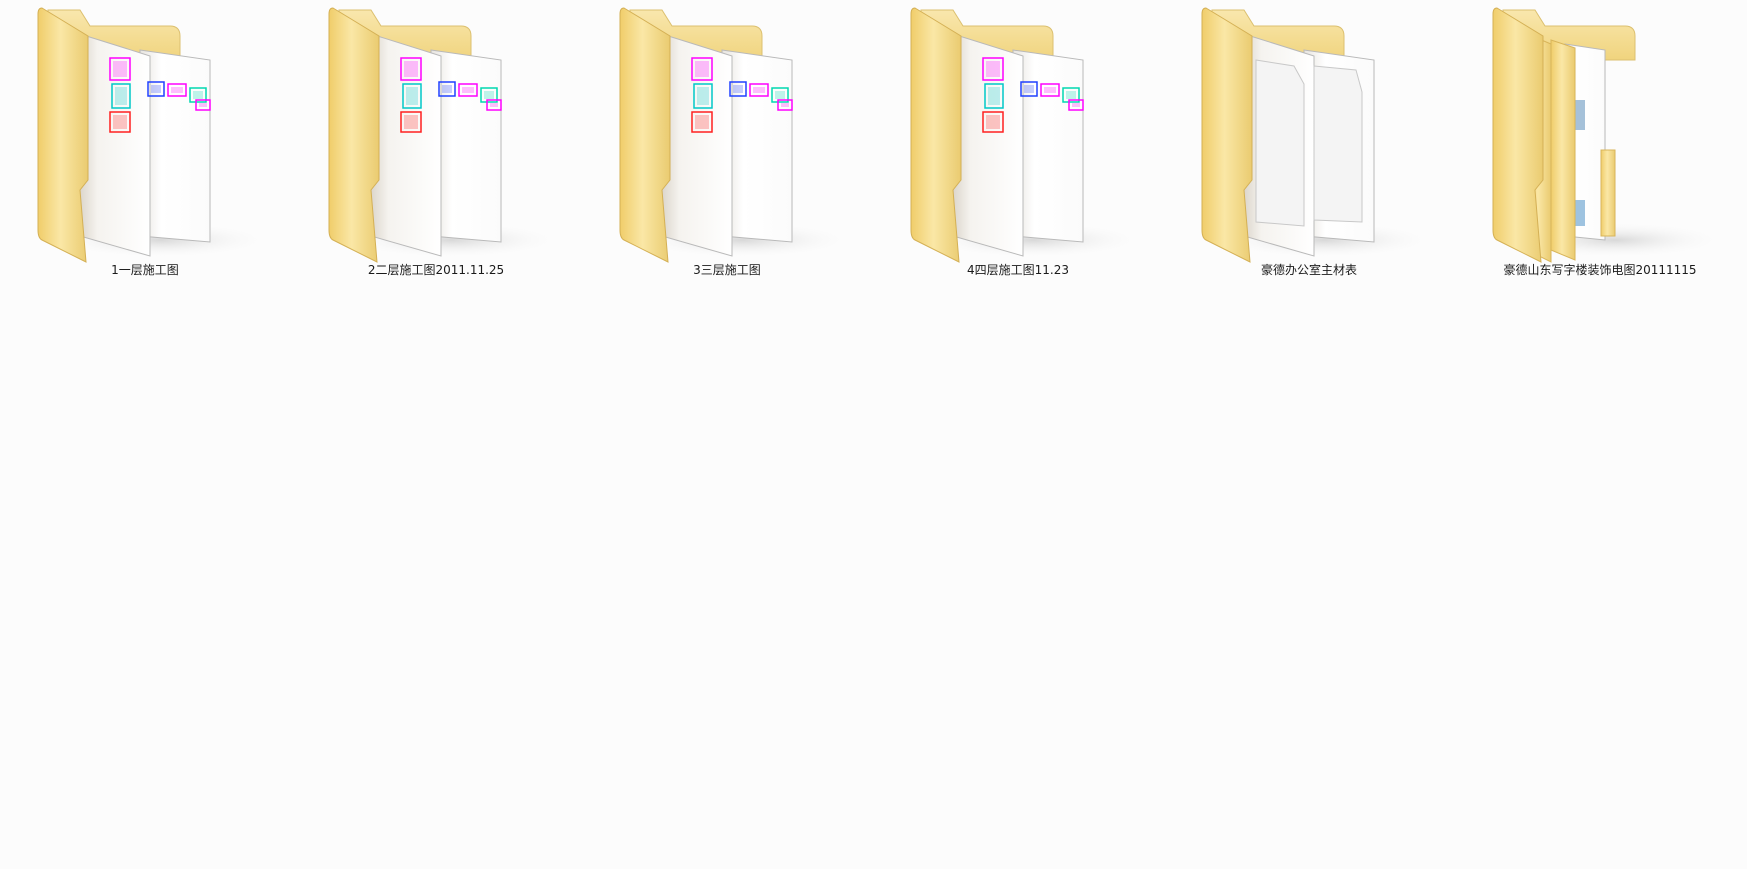  What do you see at coordinates (1600, 145) in the screenshot?
I see `folder-item: 豪德山东写字楼装饰电图20111115` at bounding box center [1600, 145].